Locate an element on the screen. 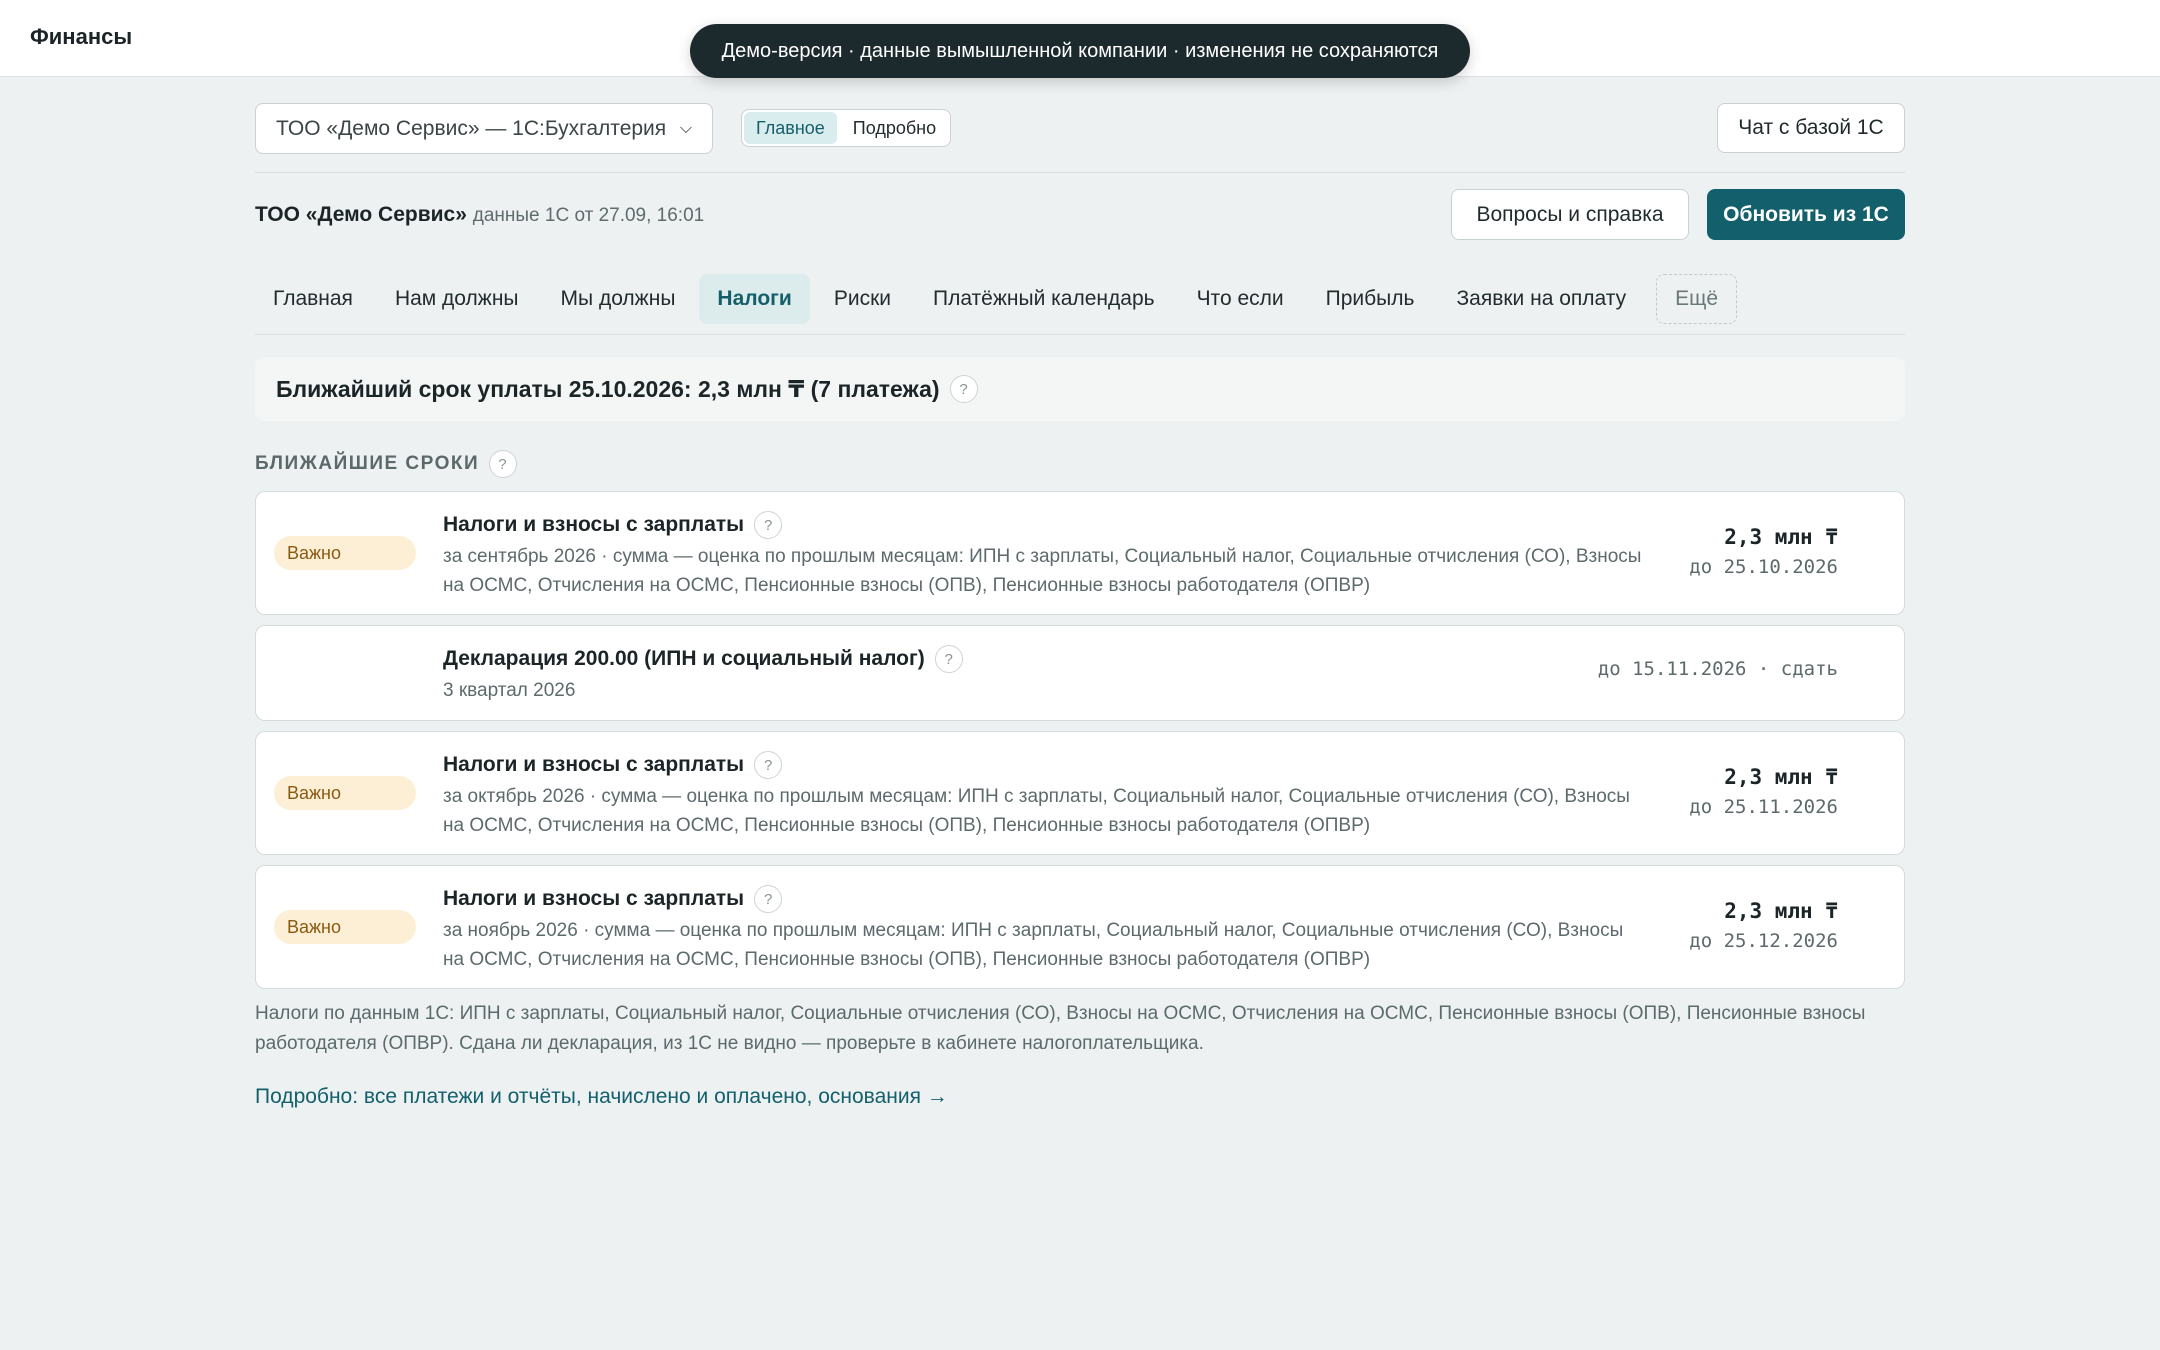 The image size is (2160, 1350). tab-profit: Прибыль is located at coordinates (1370, 299).